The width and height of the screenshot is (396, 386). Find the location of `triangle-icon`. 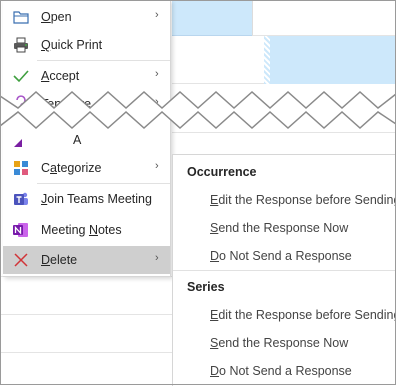

triangle-icon is located at coordinates (21, 140).